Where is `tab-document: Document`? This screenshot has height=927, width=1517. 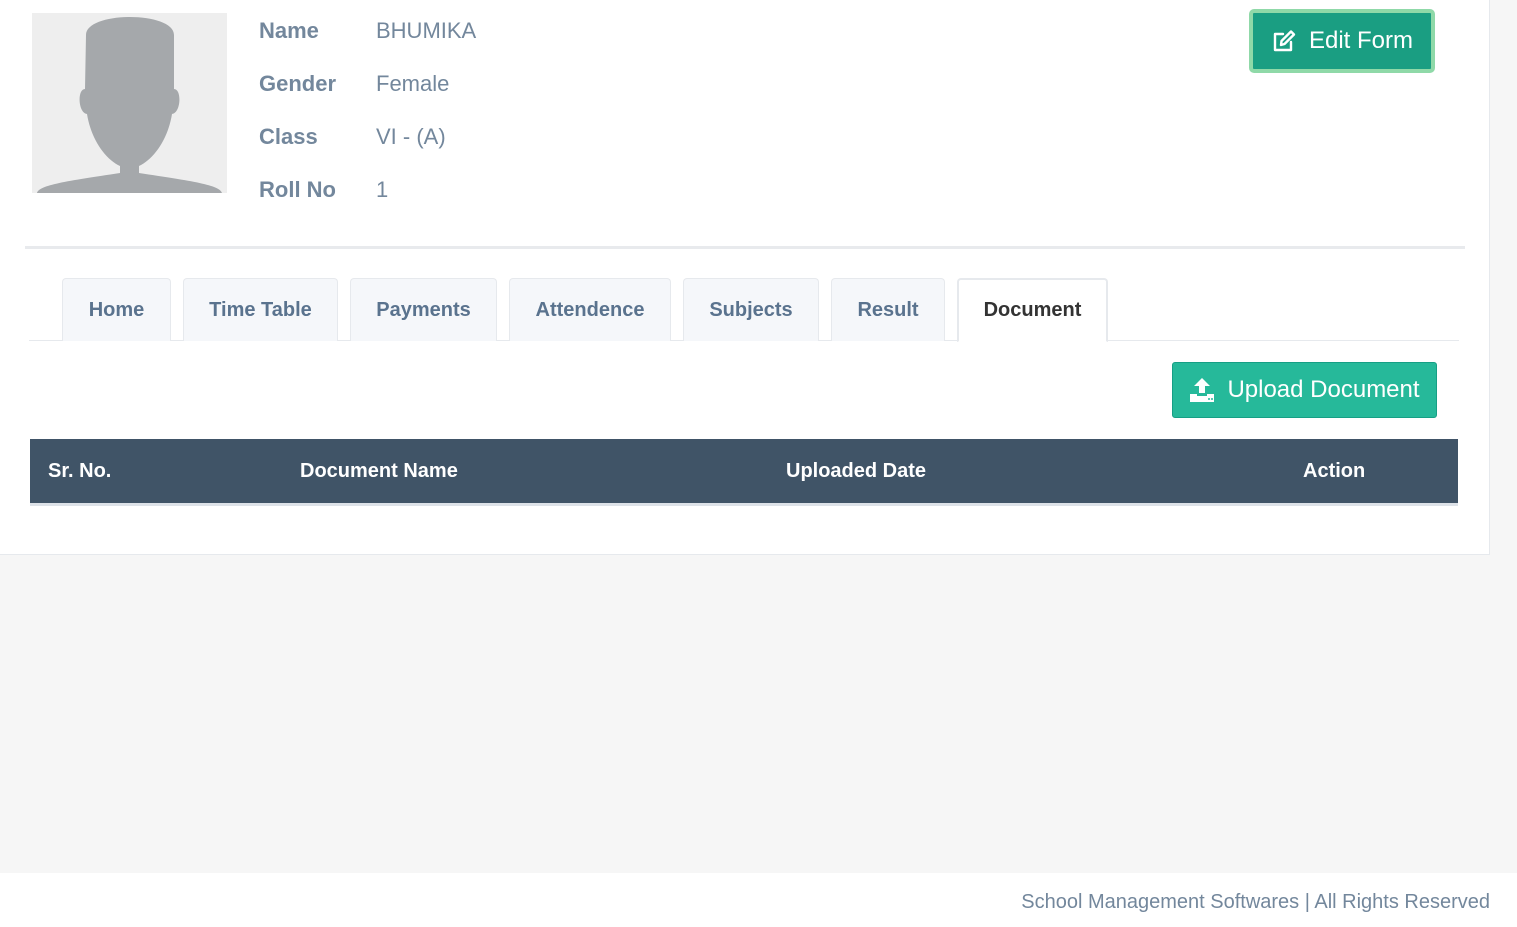 tab-document: Document is located at coordinates (1032, 310).